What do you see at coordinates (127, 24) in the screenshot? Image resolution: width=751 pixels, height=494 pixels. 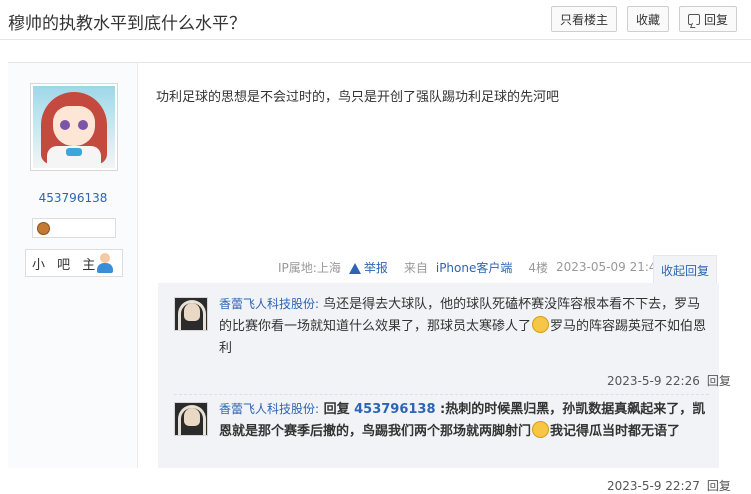 I see `thread-title: 穆帅的执教水平到底什么水平？` at bounding box center [127, 24].